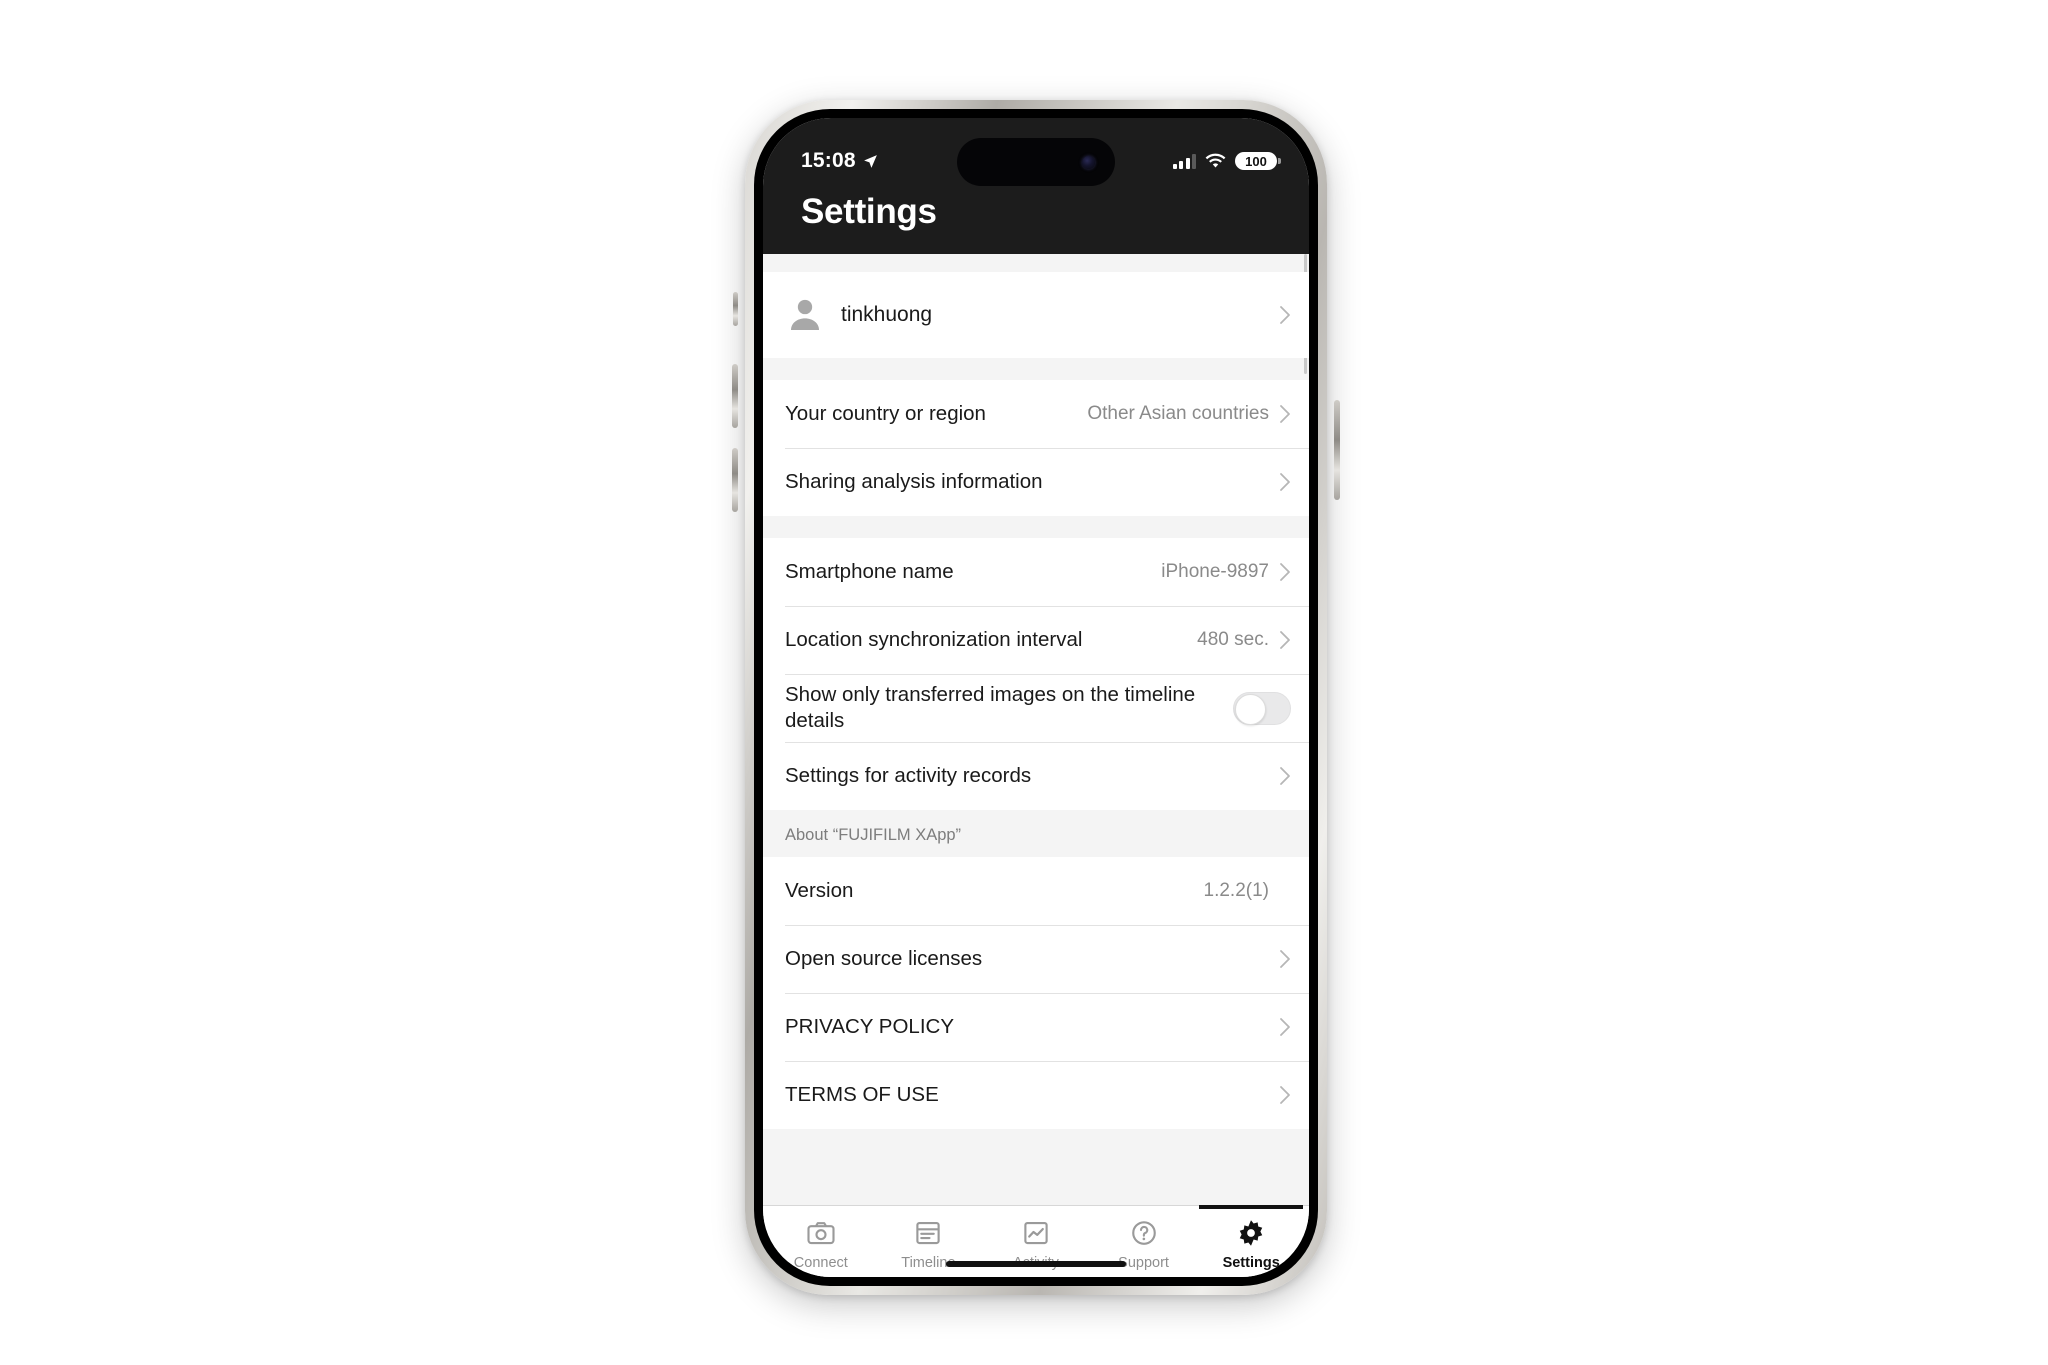 The height and width of the screenshot is (1365, 2048). I want to click on row-value: Other Asian countries, so click(1178, 413).